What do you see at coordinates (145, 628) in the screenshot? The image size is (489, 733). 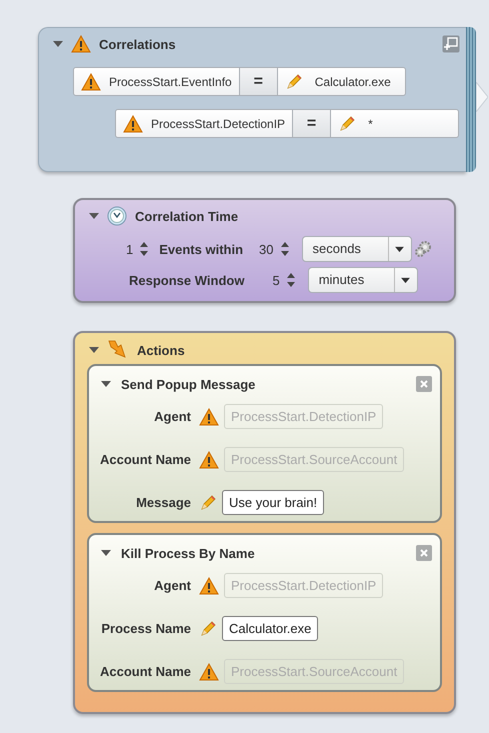 I see `field-label: Process Name` at bounding box center [145, 628].